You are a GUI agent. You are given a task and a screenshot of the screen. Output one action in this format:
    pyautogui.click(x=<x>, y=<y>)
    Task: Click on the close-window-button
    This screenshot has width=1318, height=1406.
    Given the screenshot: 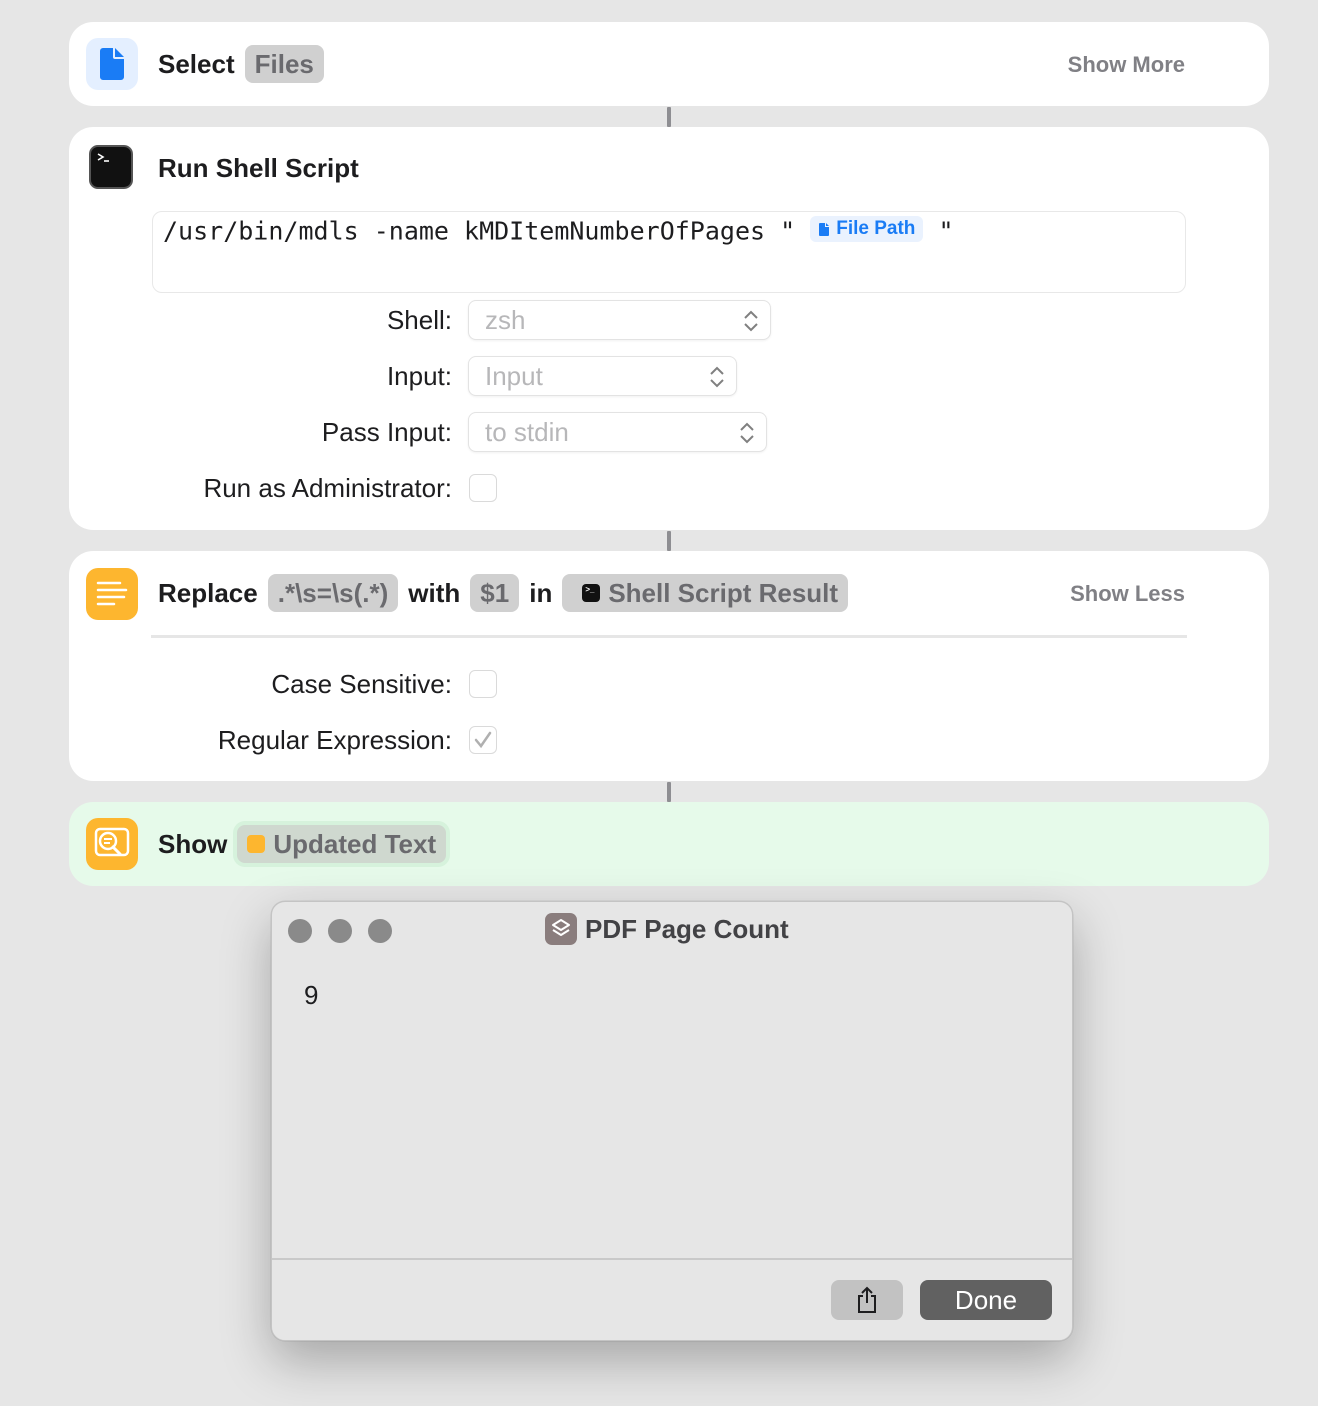 What is the action you would take?
    pyautogui.click(x=300, y=931)
    